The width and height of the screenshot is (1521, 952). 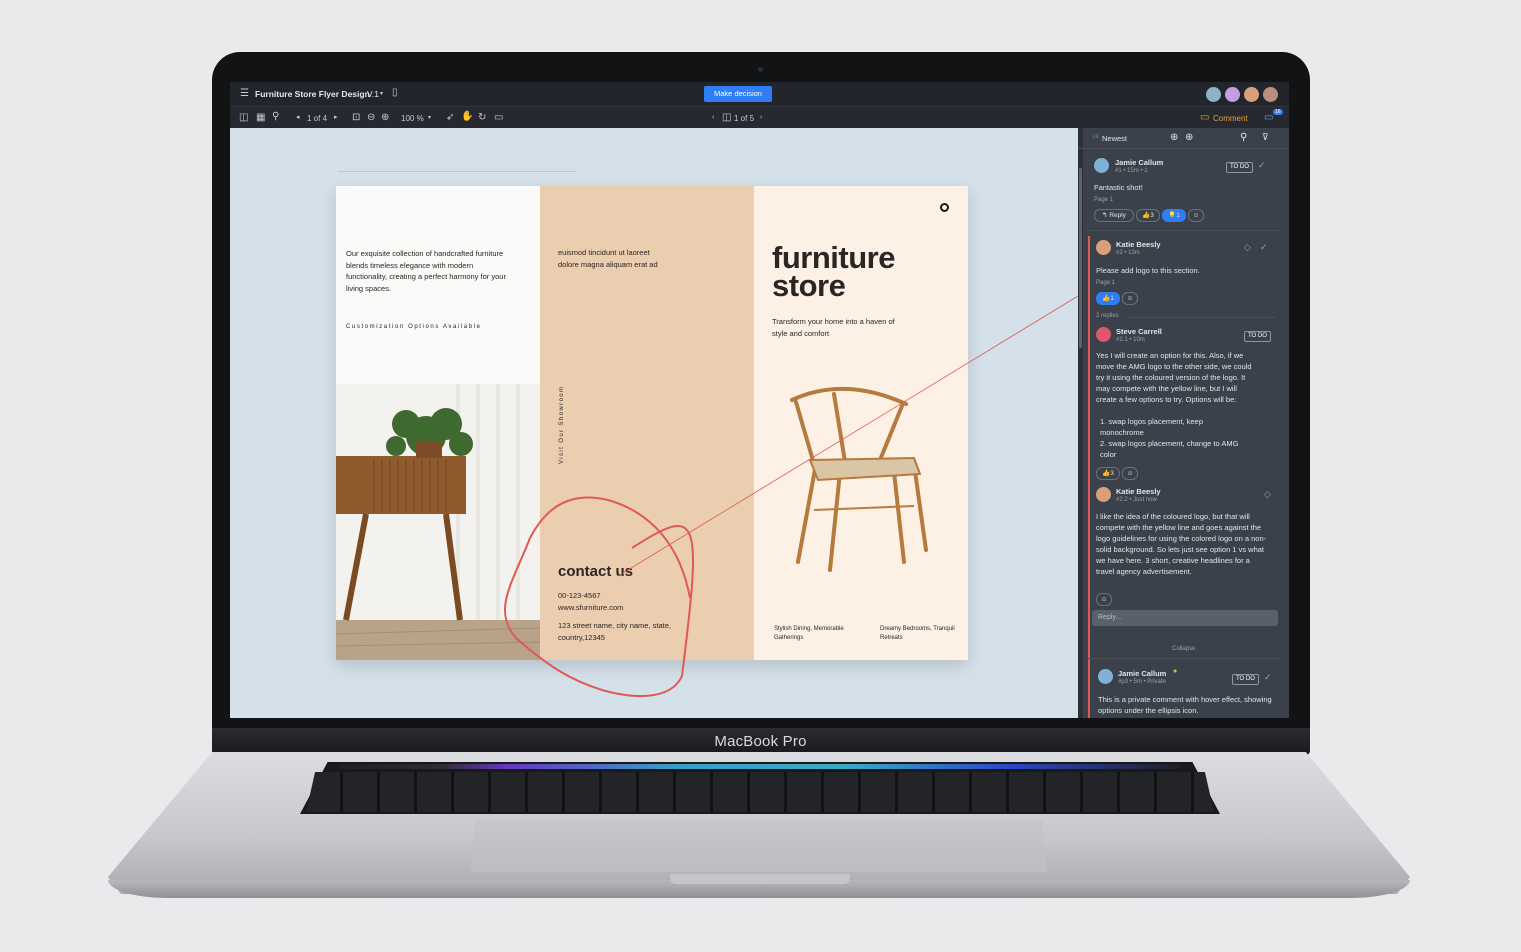 I want to click on sort-label: Newest, so click(x=1114, y=138).